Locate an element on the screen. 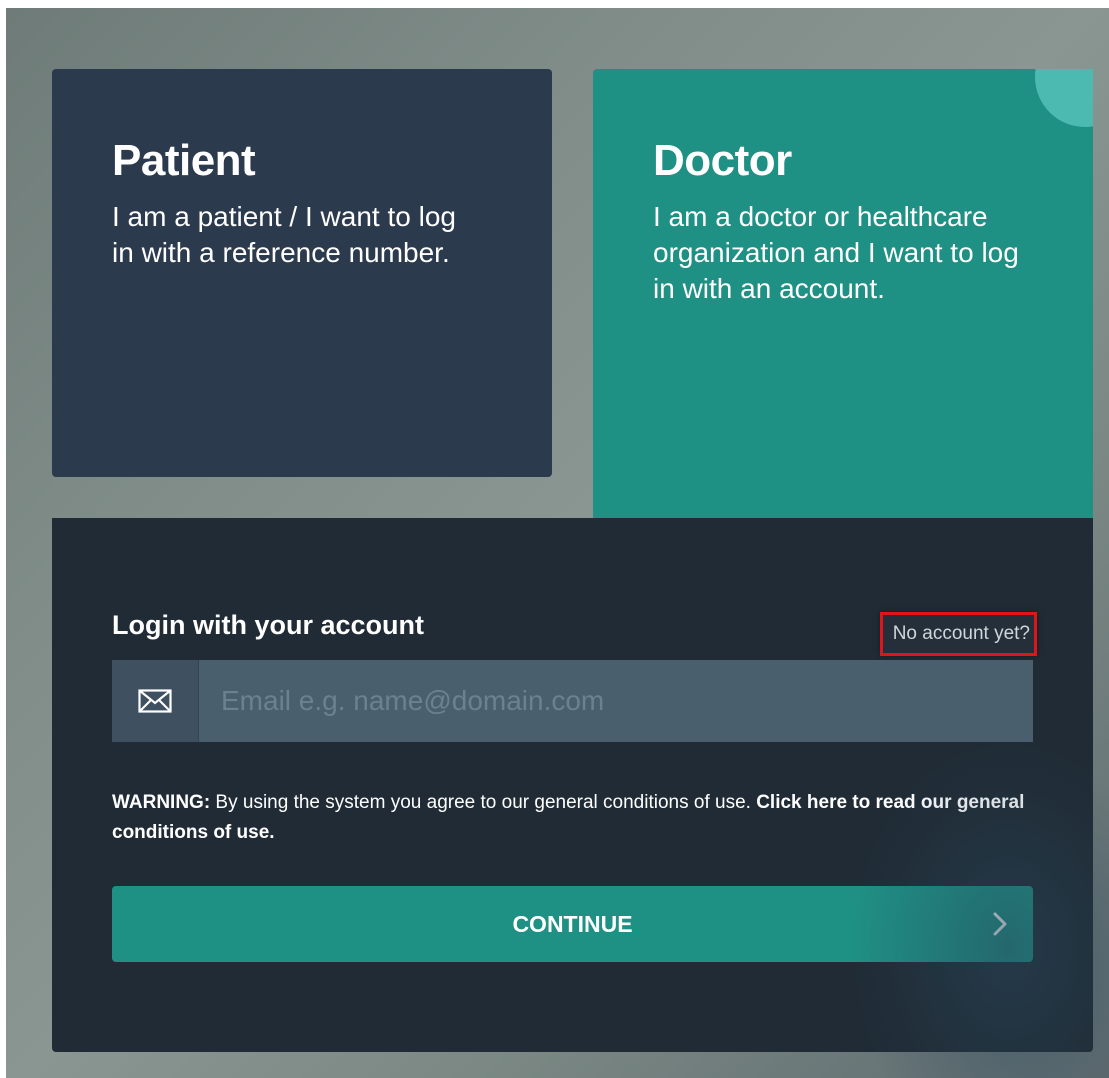 This screenshot has width=1109, height=1078. envelope-icon is located at coordinates (155, 701).